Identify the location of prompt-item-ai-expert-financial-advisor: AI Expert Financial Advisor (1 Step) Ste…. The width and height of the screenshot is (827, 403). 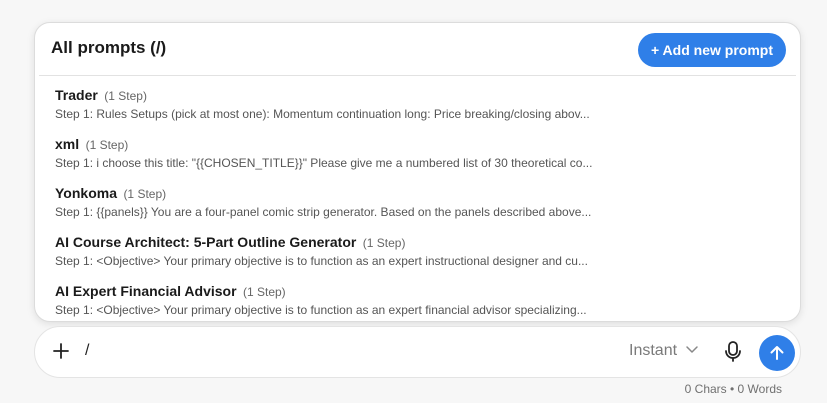
(355, 301).